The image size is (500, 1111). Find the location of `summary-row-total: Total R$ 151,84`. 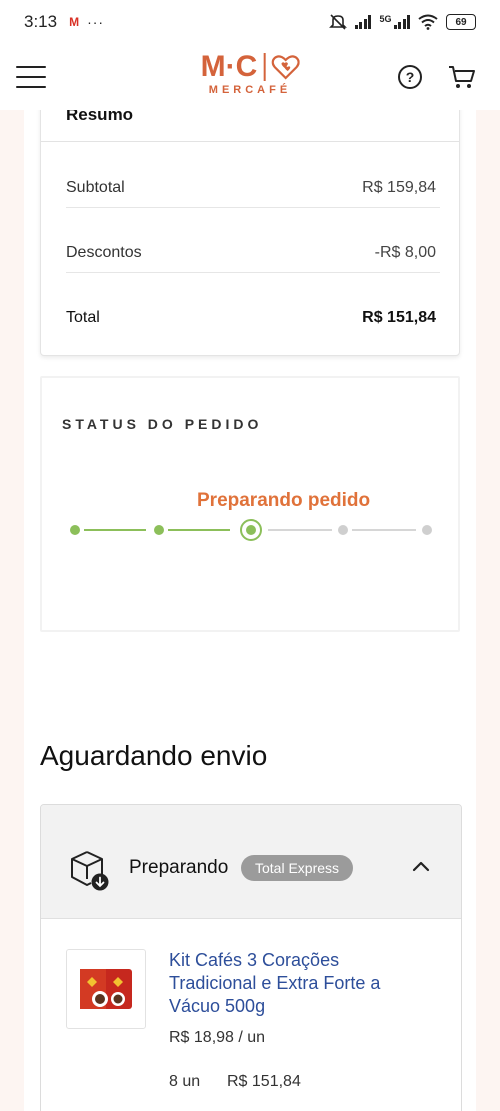

summary-row-total: Total R$ 151,84 is located at coordinates (251, 318).